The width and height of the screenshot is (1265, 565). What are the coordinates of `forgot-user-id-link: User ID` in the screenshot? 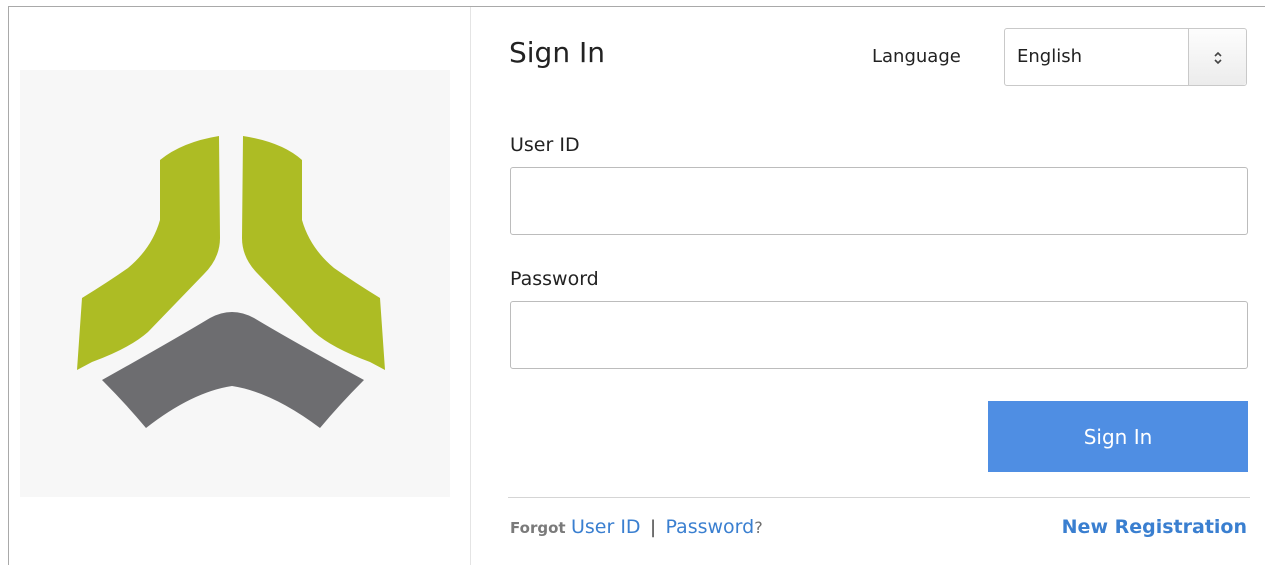 It's located at (606, 527).